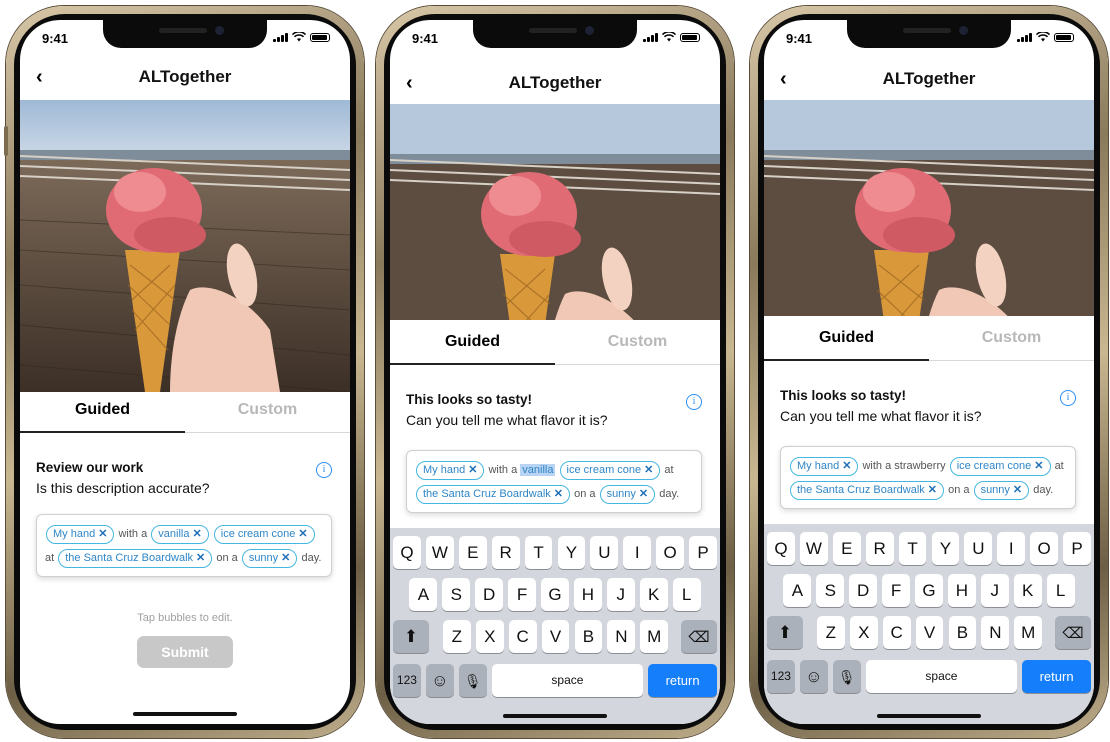 This screenshot has height=742, width=1110. Describe the element at coordinates (185, 34) in the screenshot. I see `notch` at that location.